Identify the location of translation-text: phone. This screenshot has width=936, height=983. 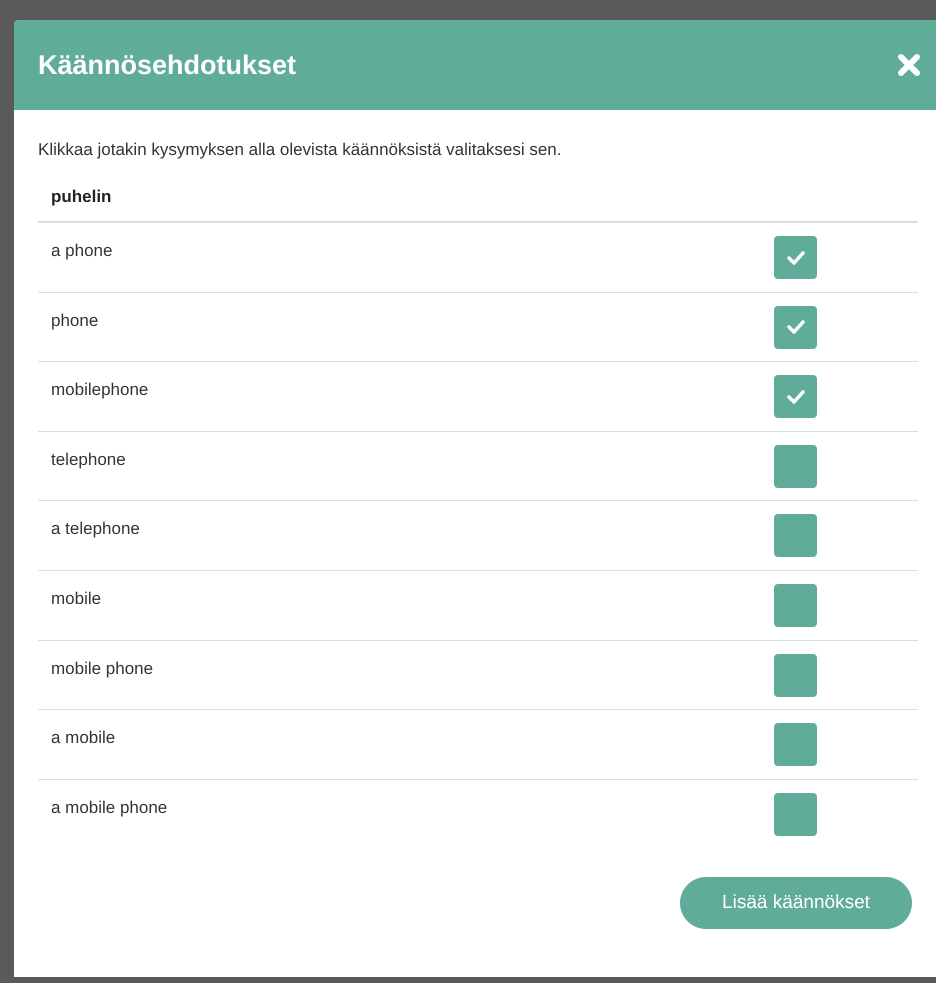
(75, 321).